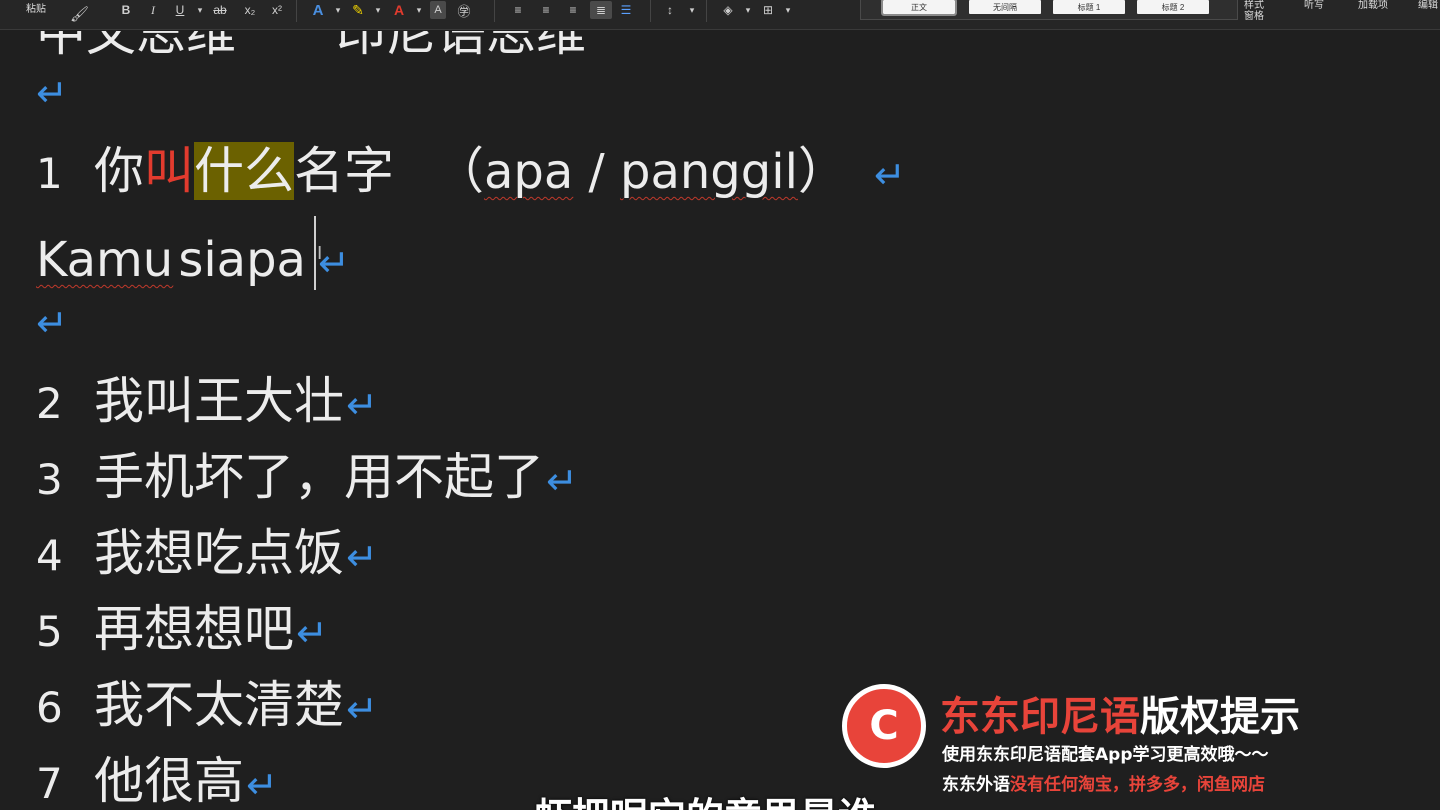  I want to click on watermark-brand: 东东印尼语, so click(1040, 717).